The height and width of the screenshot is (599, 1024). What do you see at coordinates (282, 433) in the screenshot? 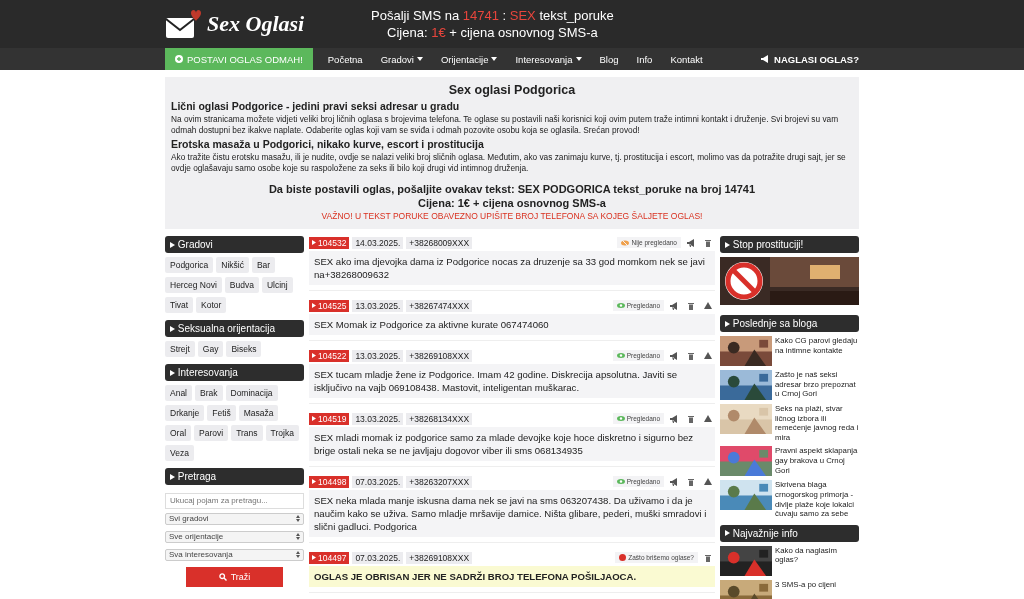
I see `filter-tag: Trojka` at bounding box center [282, 433].